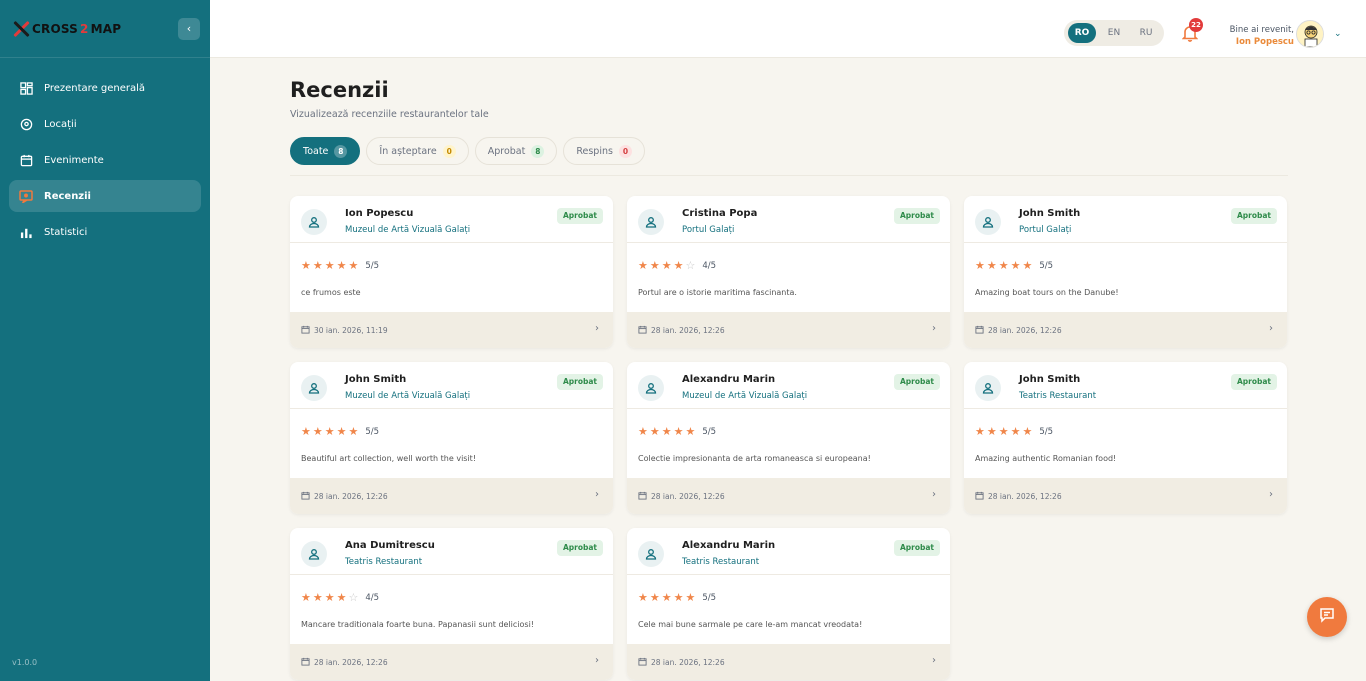  Describe the element at coordinates (451, 330) in the screenshot. I see `review-card-footer: 30 ian. 2026, 11:19 ›` at that location.